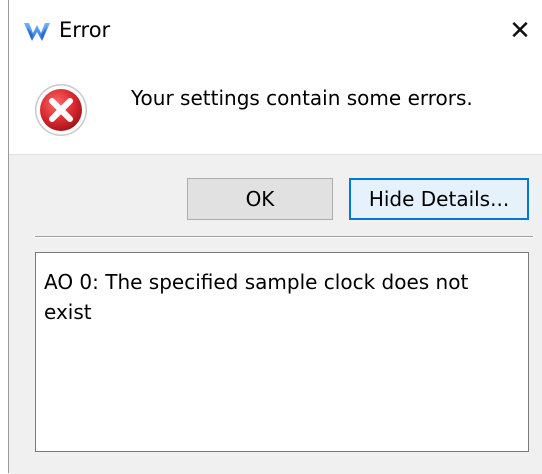  I want to click on title-bar: Error ✕, so click(275, 32).